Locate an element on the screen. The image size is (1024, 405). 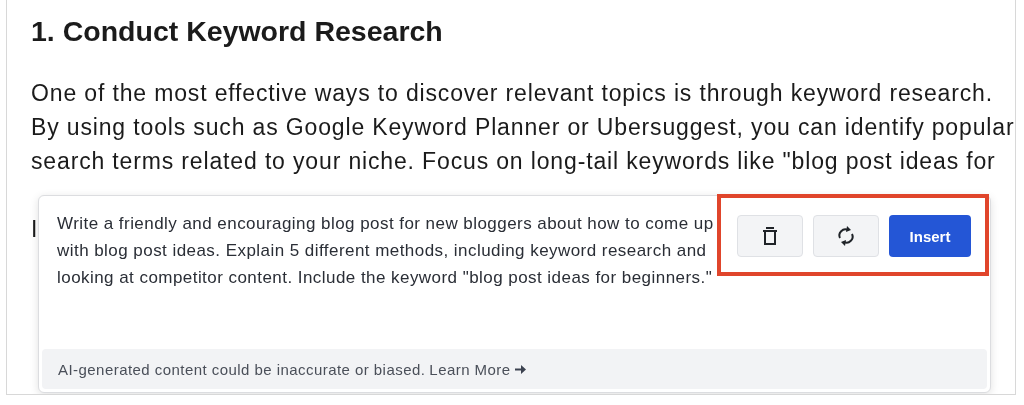
disclaimer-text: AI-generated content could be inaccurate or biased. is located at coordinates (242, 369).